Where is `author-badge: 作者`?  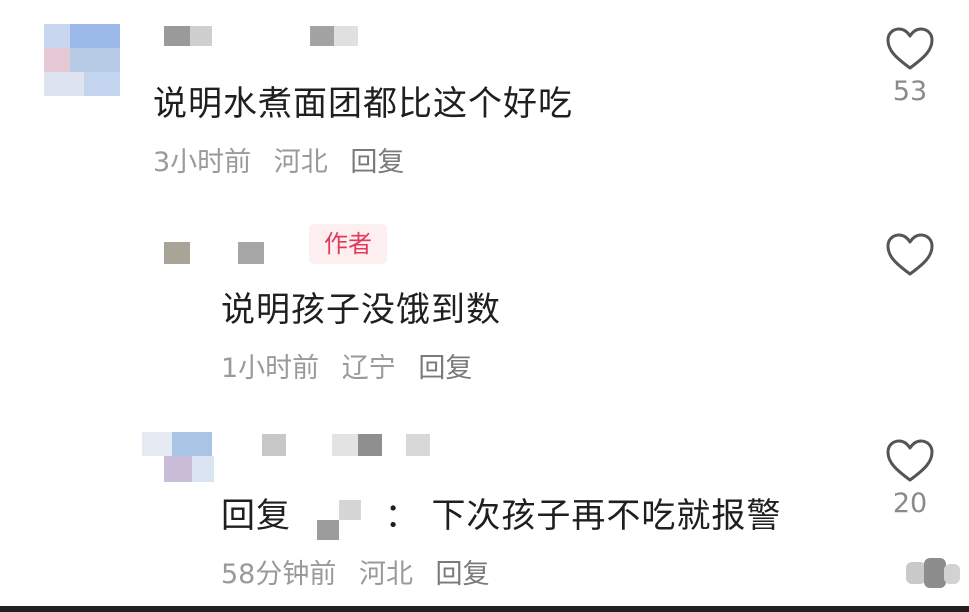
author-badge: 作者 is located at coordinates (348, 244).